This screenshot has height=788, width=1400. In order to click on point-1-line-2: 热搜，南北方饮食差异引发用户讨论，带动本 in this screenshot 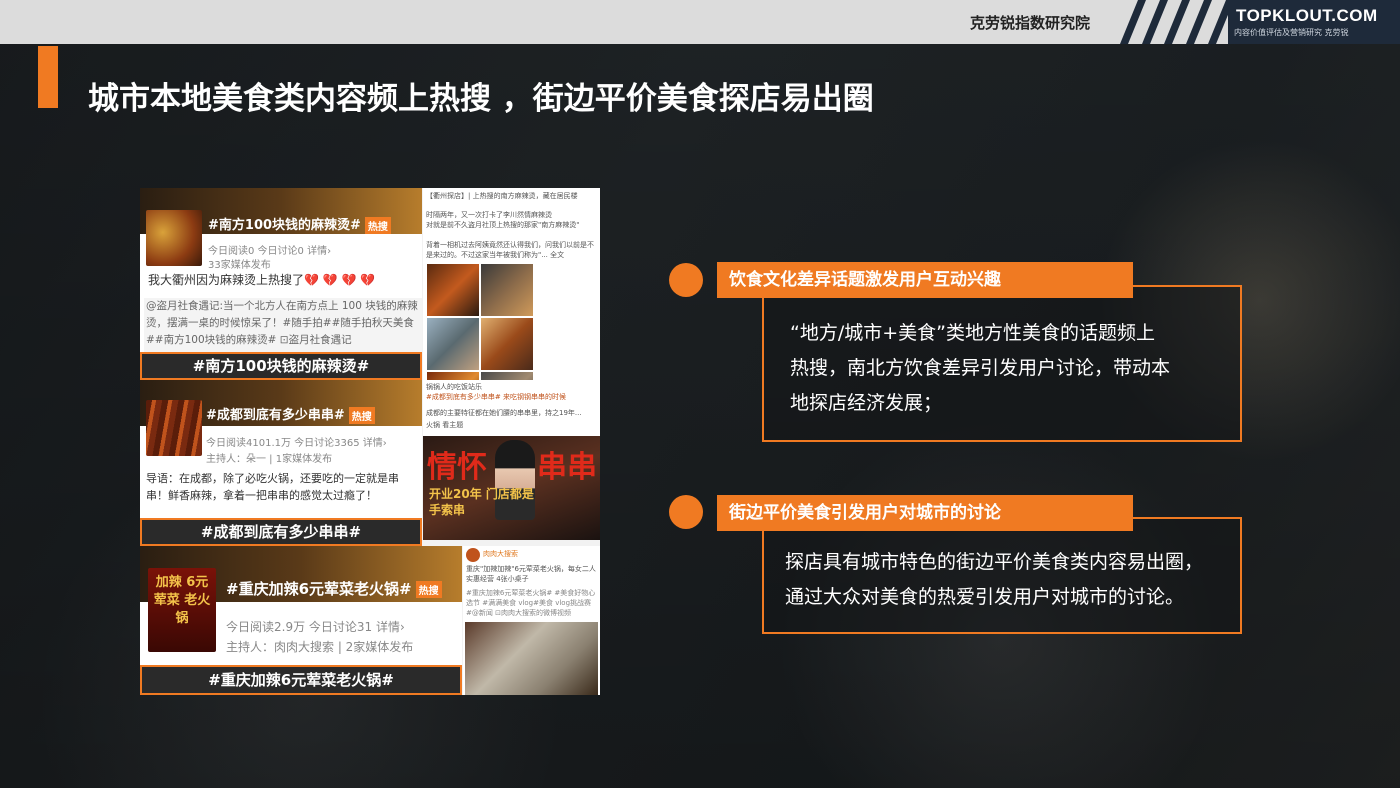, I will do `click(980, 368)`.